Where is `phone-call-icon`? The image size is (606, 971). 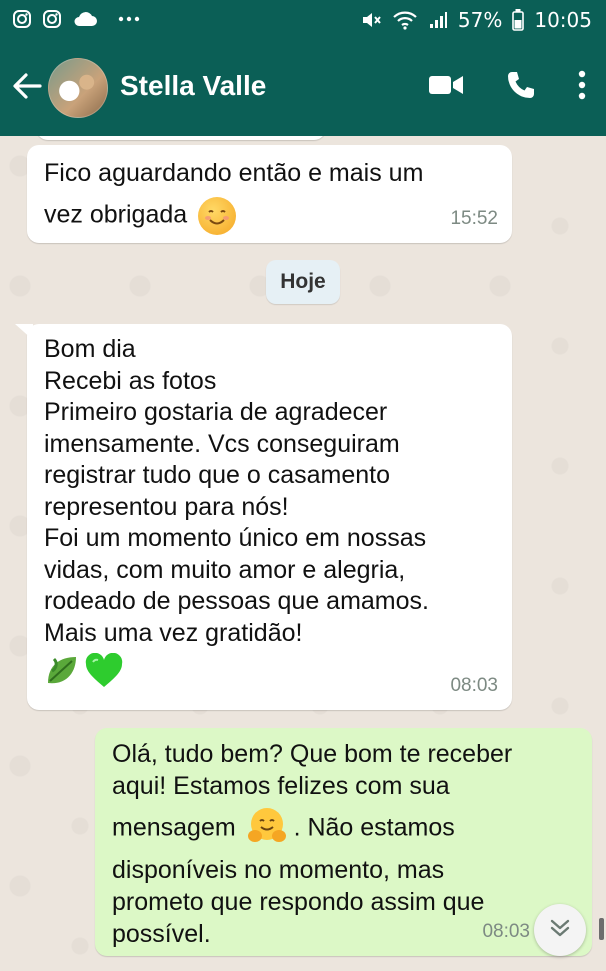
phone-call-icon is located at coordinates (521, 85).